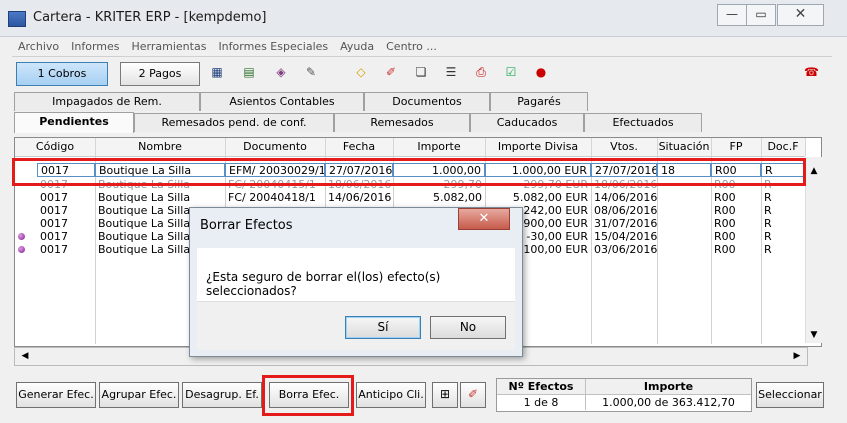 This screenshot has height=423, width=847. I want to click on maximize-button: ▭, so click(761, 15).